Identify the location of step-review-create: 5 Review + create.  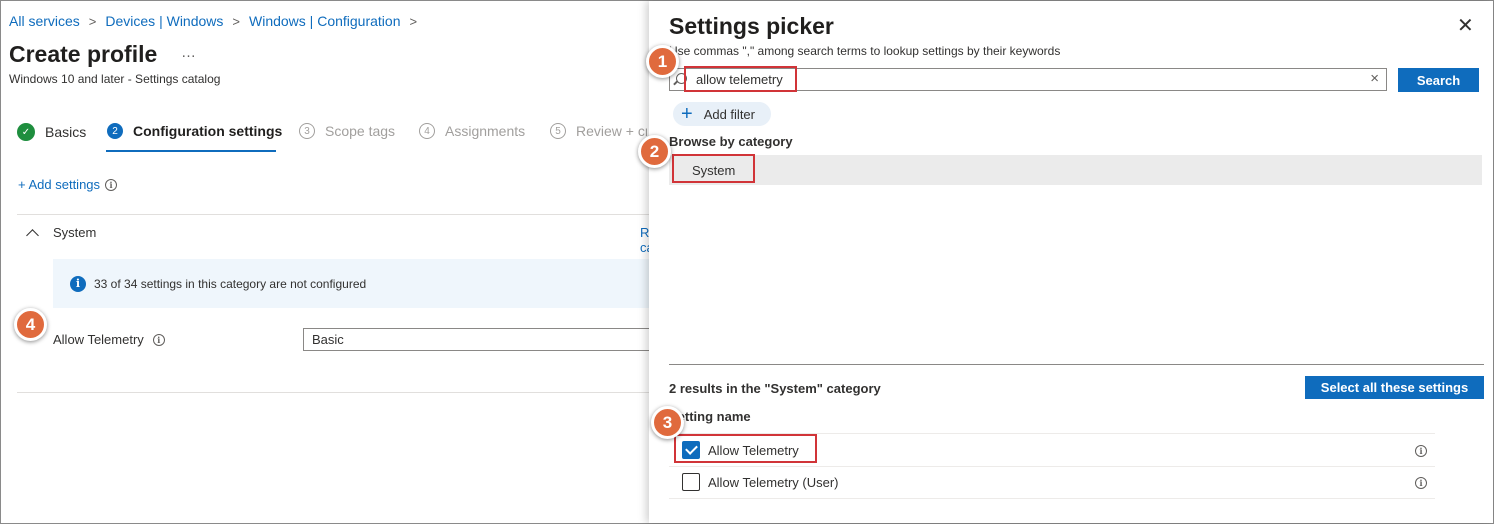
(598, 131).